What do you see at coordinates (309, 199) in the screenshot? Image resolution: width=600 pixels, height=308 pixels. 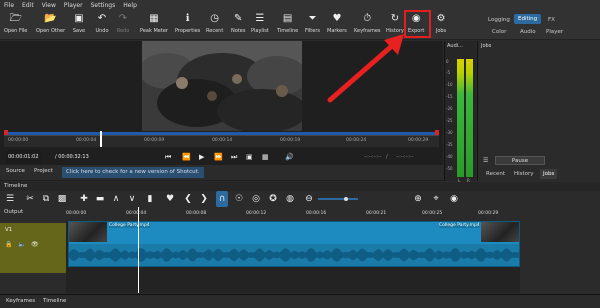 I see `zoom-out-icon: ⊖` at bounding box center [309, 199].